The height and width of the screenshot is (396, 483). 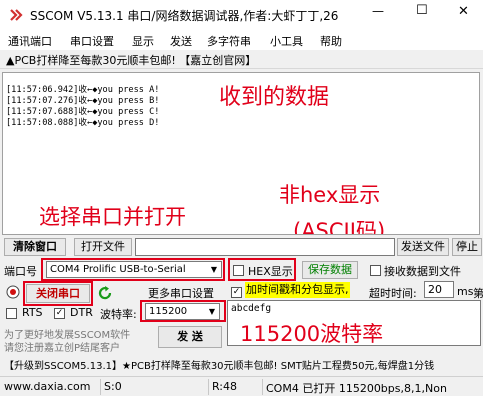 What do you see at coordinates (131, 60) in the screenshot?
I see `ad-link: ▲PCB打样降至每款30元顺丰包邮! 【嘉立创官网】` at bounding box center [131, 60].